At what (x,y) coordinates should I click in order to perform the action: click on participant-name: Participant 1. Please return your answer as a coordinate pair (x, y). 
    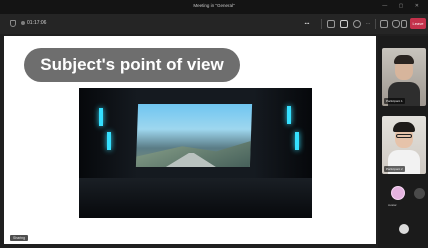
    Looking at the image, I should click on (394, 101).